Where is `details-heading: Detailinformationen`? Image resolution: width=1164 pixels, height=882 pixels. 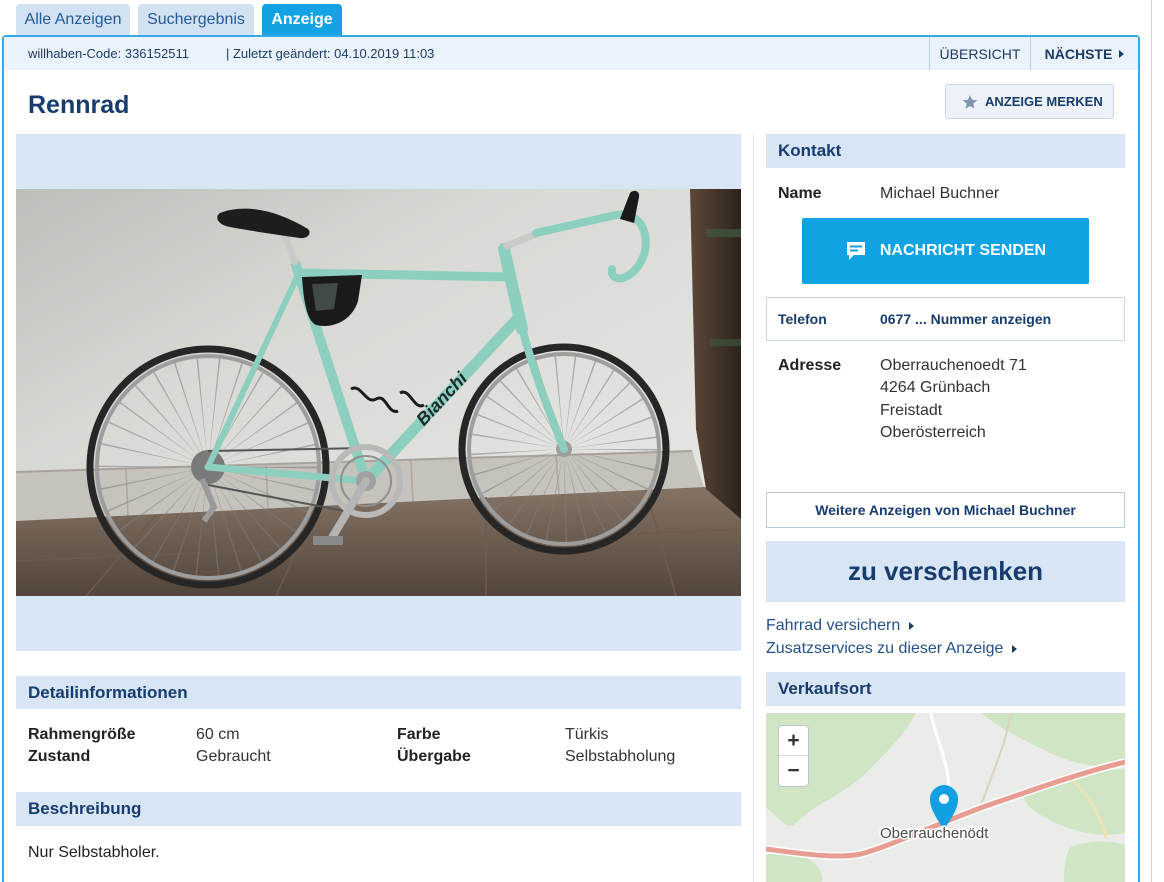
details-heading: Detailinformationen is located at coordinates (378, 692).